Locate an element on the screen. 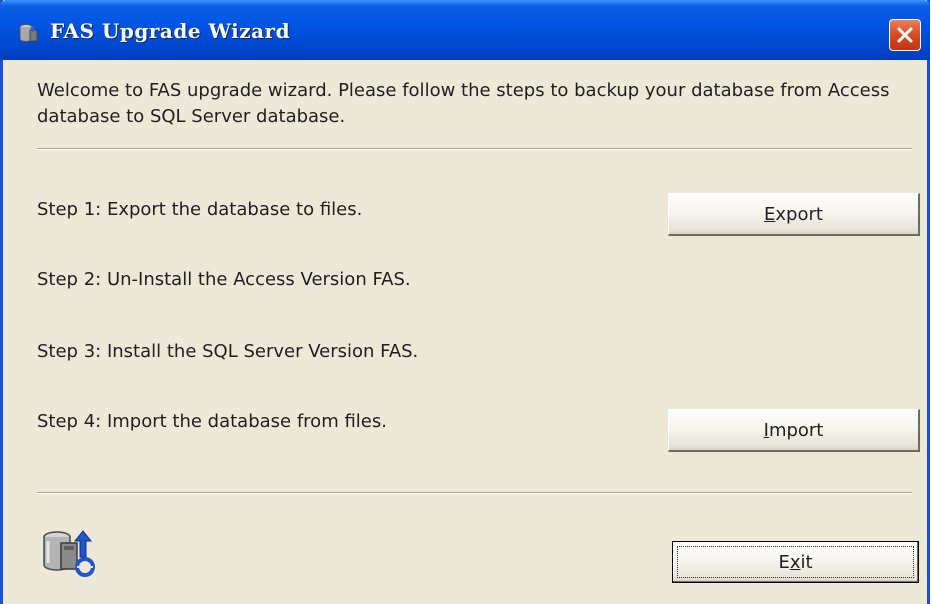  export-button: Export is located at coordinates (794, 214).